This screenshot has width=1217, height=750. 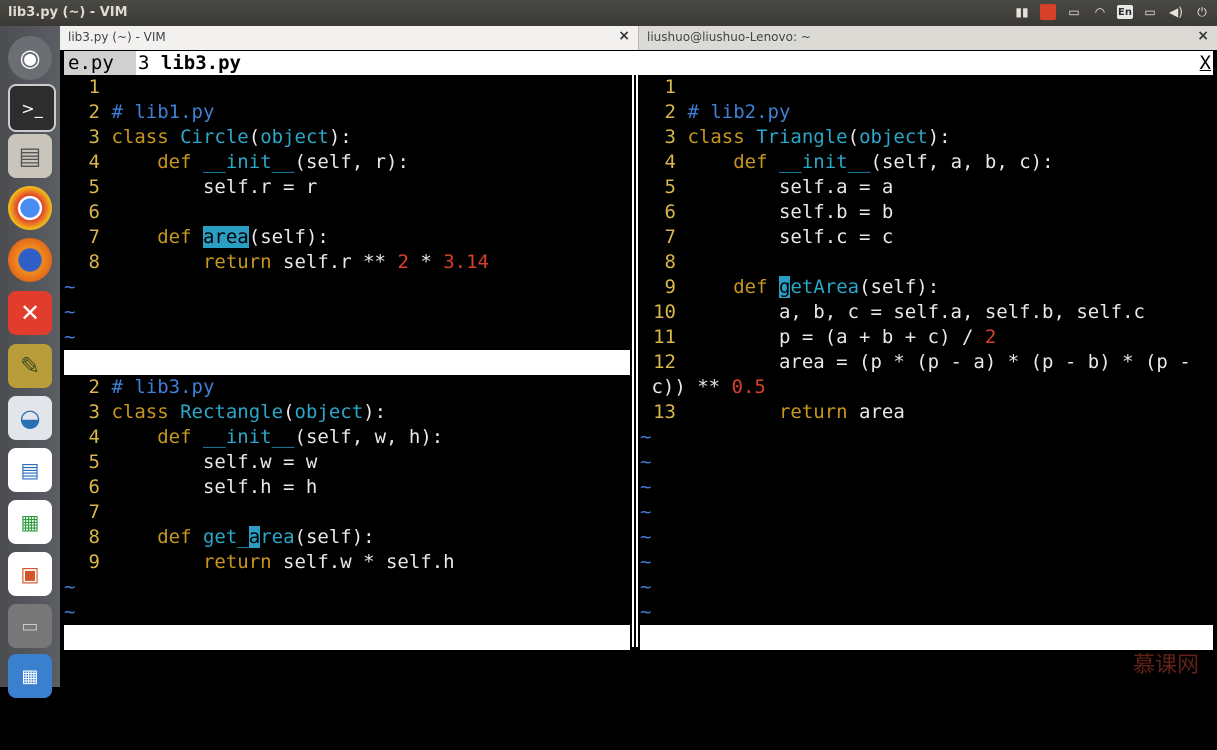 I want to click on writer-icon: ▤, so click(x=30, y=470).